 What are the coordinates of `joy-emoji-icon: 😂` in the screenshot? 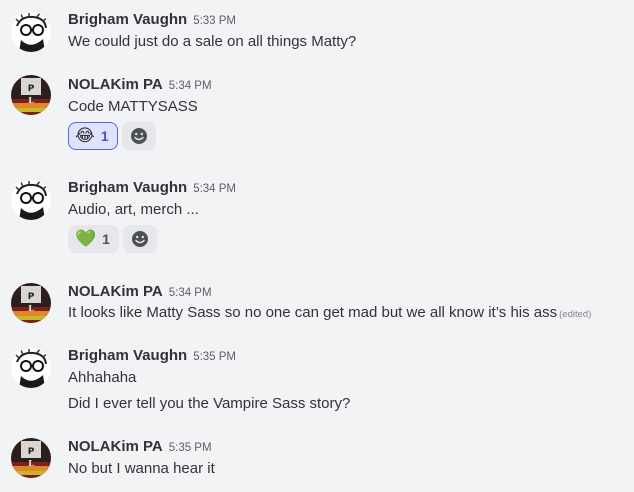 It's located at (85, 135).